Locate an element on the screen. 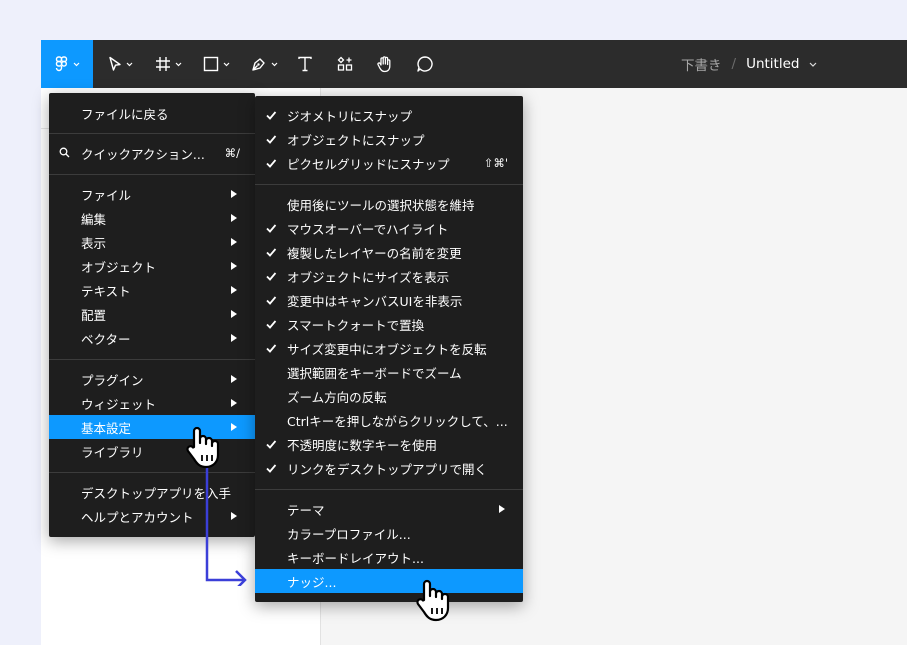  text-icon is located at coordinates (305, 64).